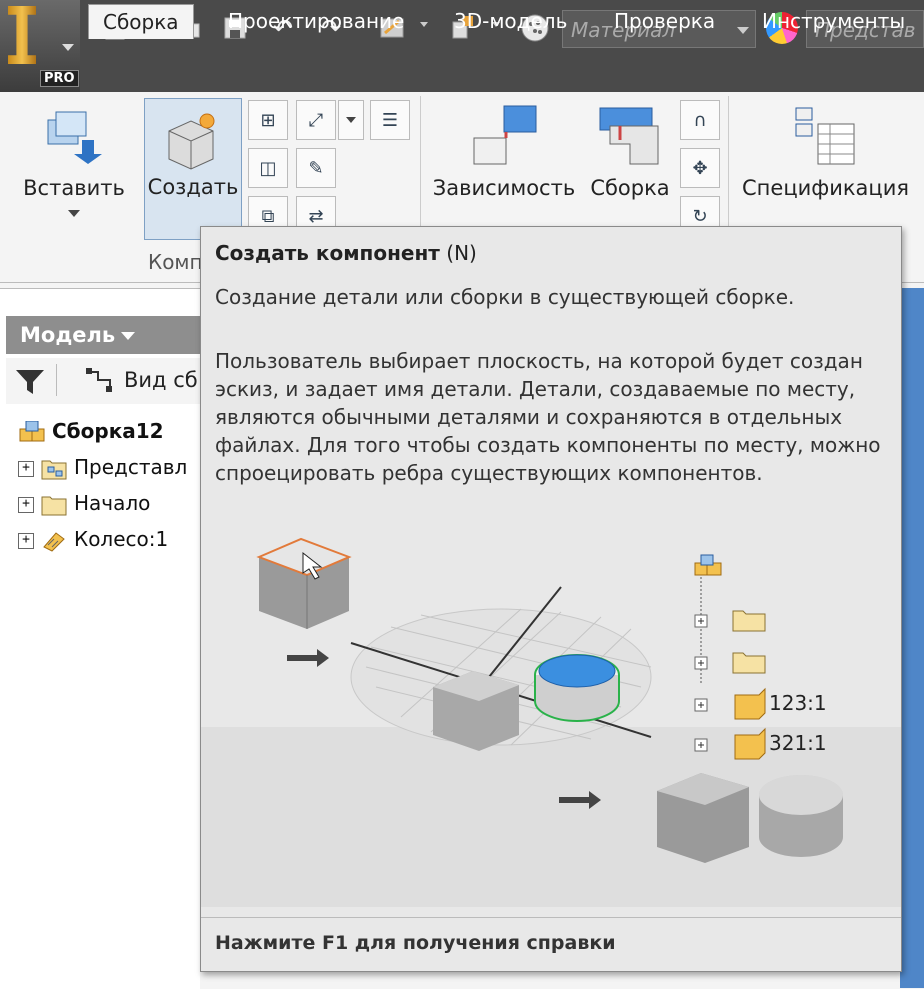 Image resolution: width=924 pixels, height=989 pixels. Describe the element at coordinates (308, 658) in the screenshot. I see `arrow-icon` at that location.